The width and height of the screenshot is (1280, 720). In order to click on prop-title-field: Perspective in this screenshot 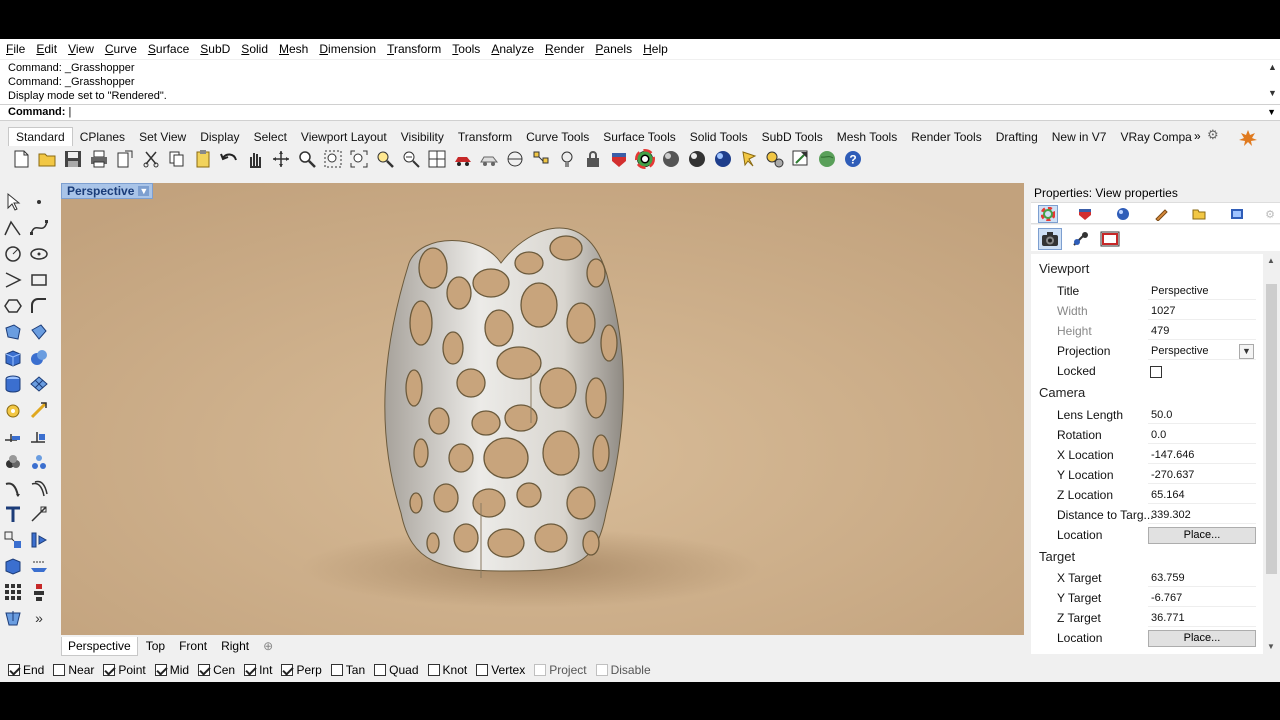, I will do `click(1202, 291)`.